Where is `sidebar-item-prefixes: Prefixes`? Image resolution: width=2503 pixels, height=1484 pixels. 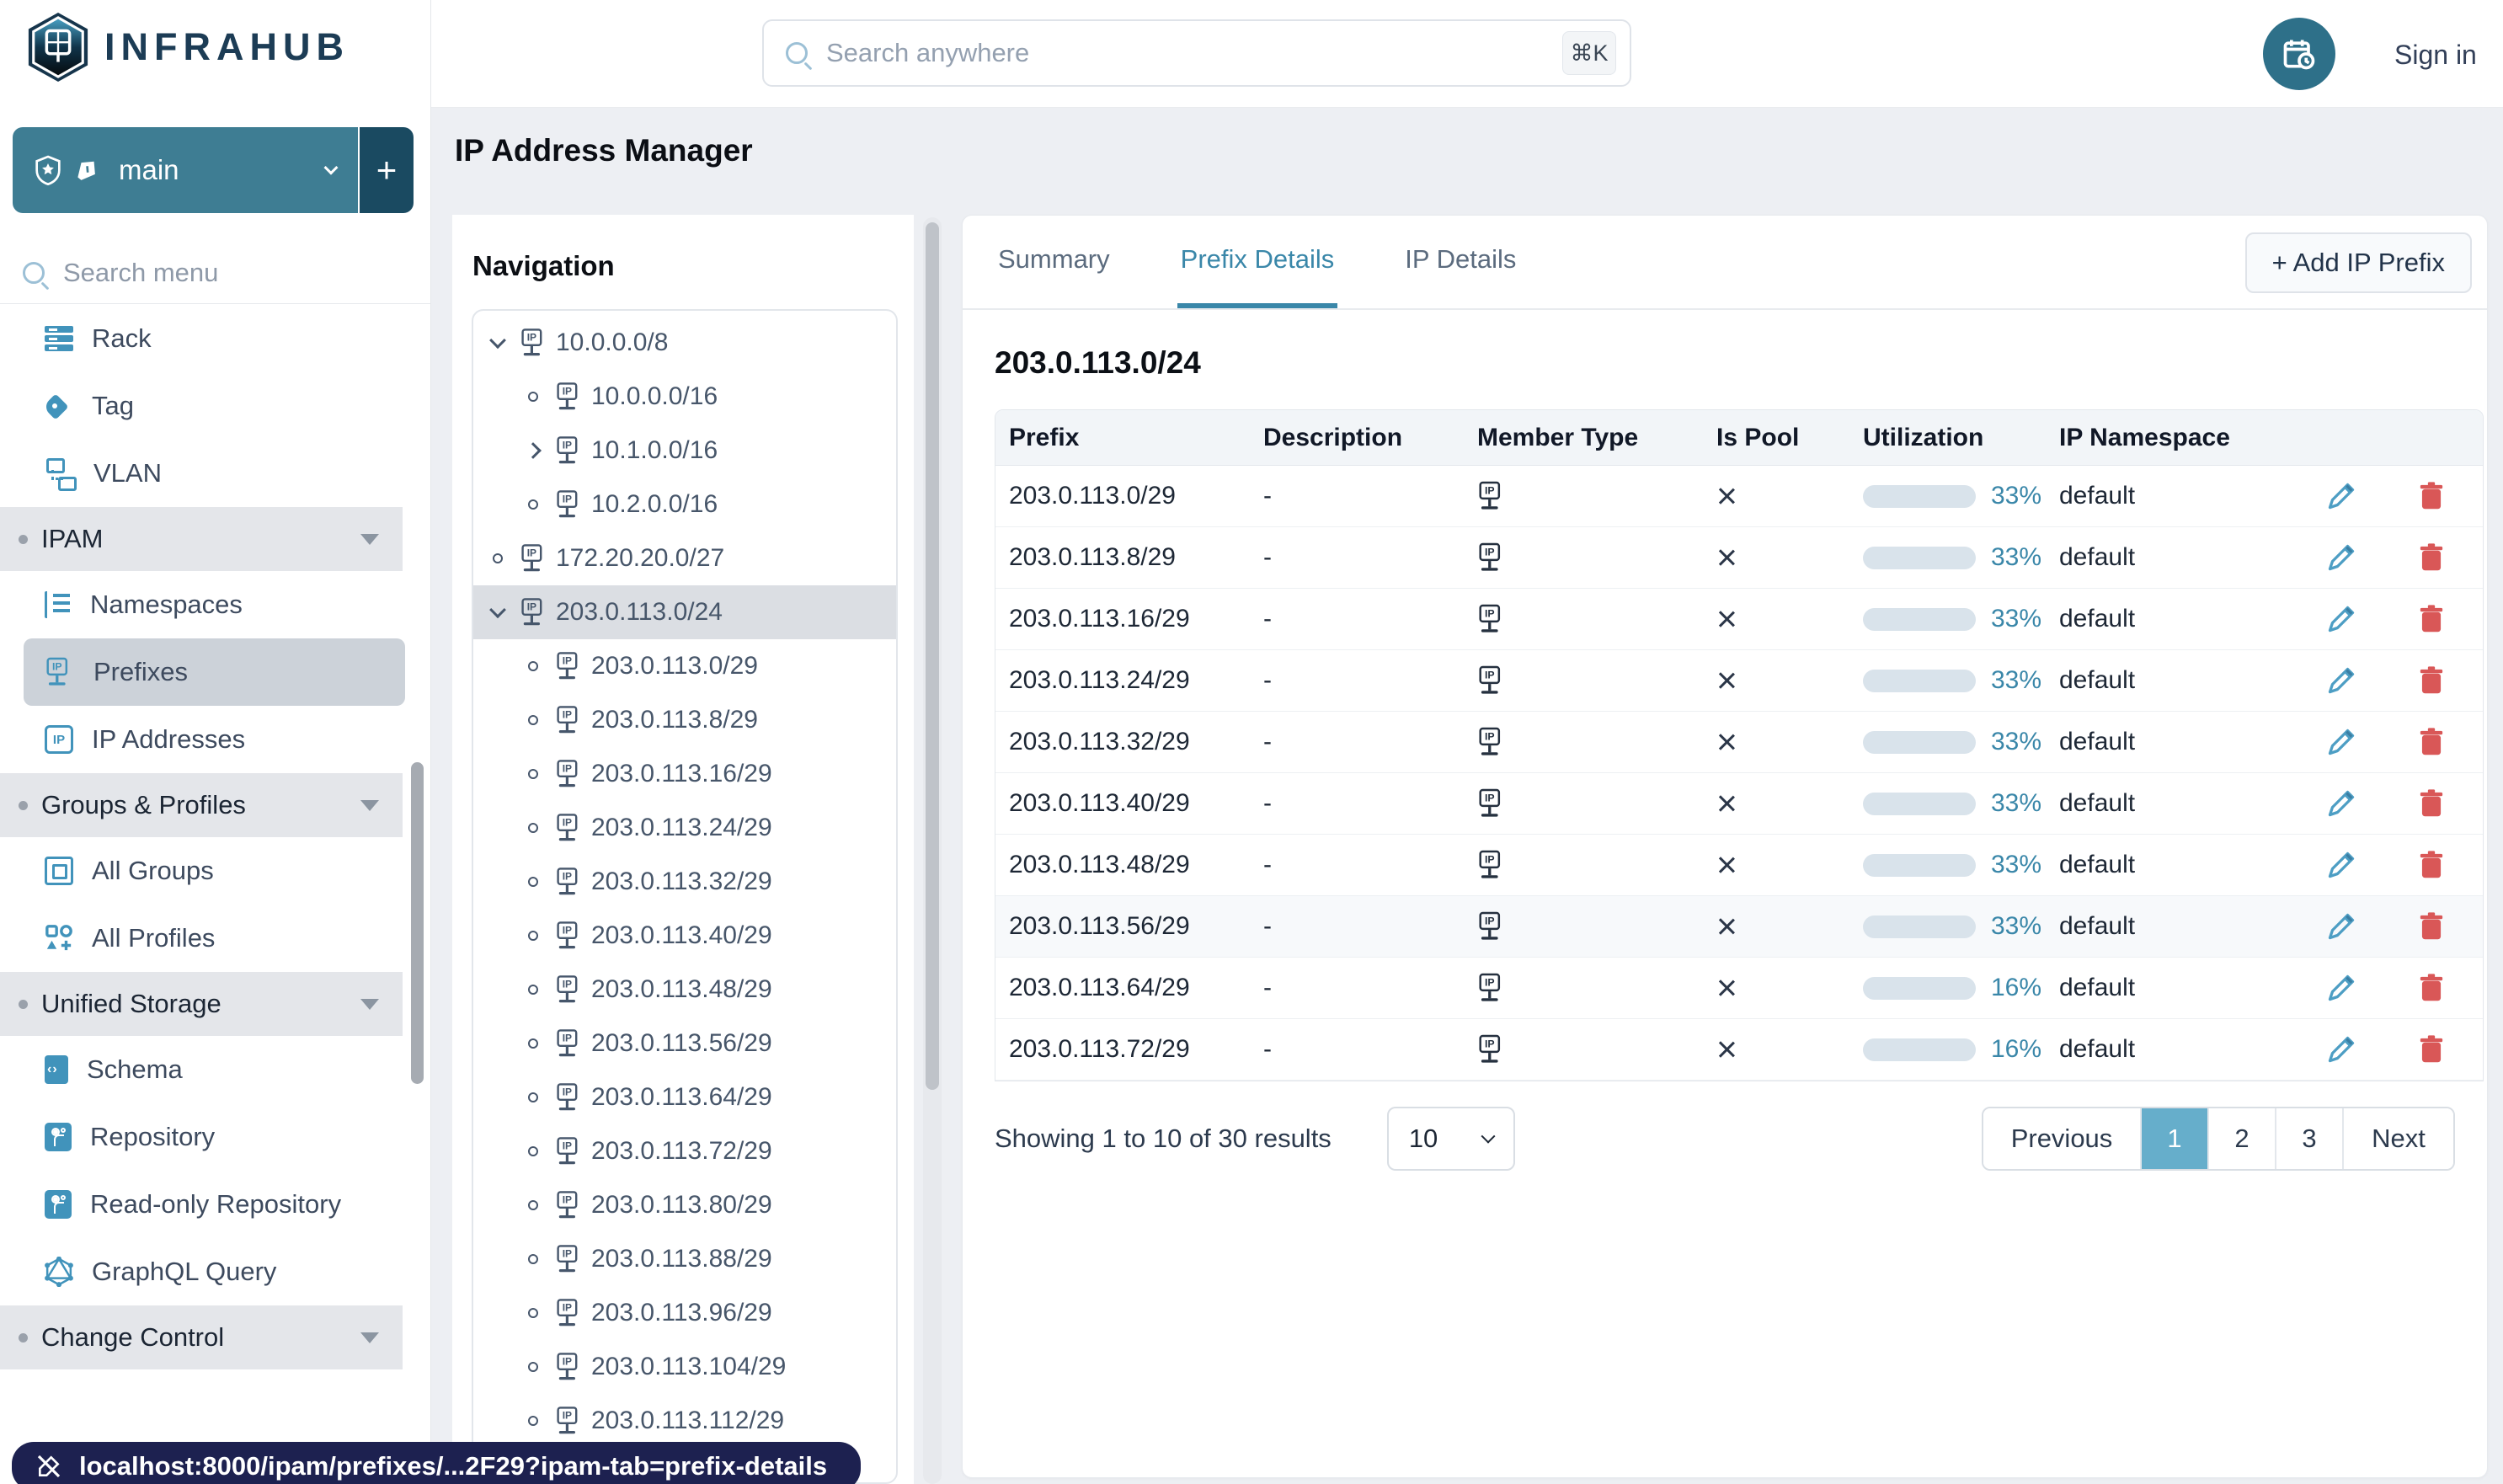 sidebar-item-prefixes: Prefixes is located at coordinates (214, 672).